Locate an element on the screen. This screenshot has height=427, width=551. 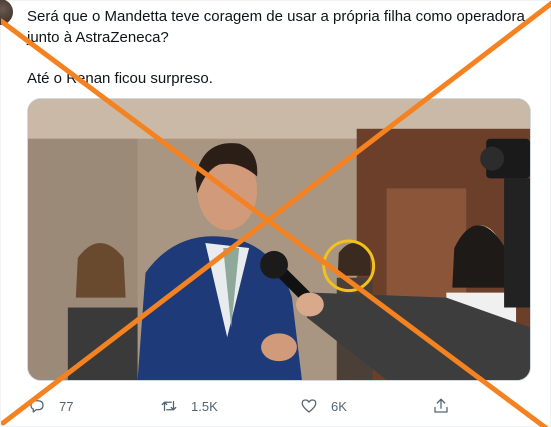
retweet-icon is located at coordinates (169, 406).